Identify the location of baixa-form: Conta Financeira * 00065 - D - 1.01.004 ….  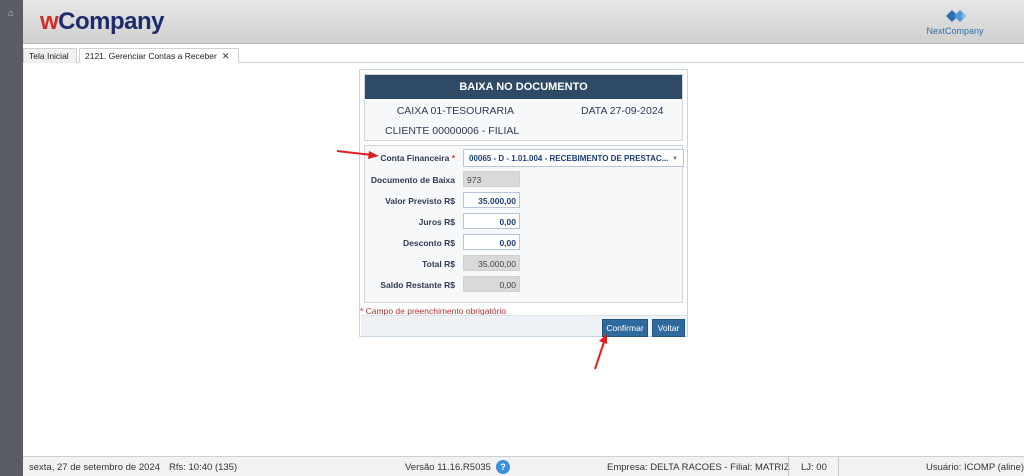
(524, 224).